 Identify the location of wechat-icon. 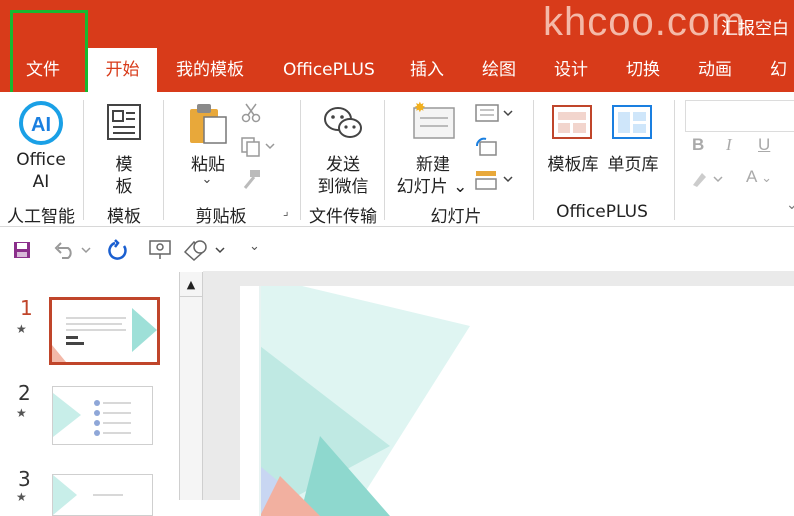
(343, 125).